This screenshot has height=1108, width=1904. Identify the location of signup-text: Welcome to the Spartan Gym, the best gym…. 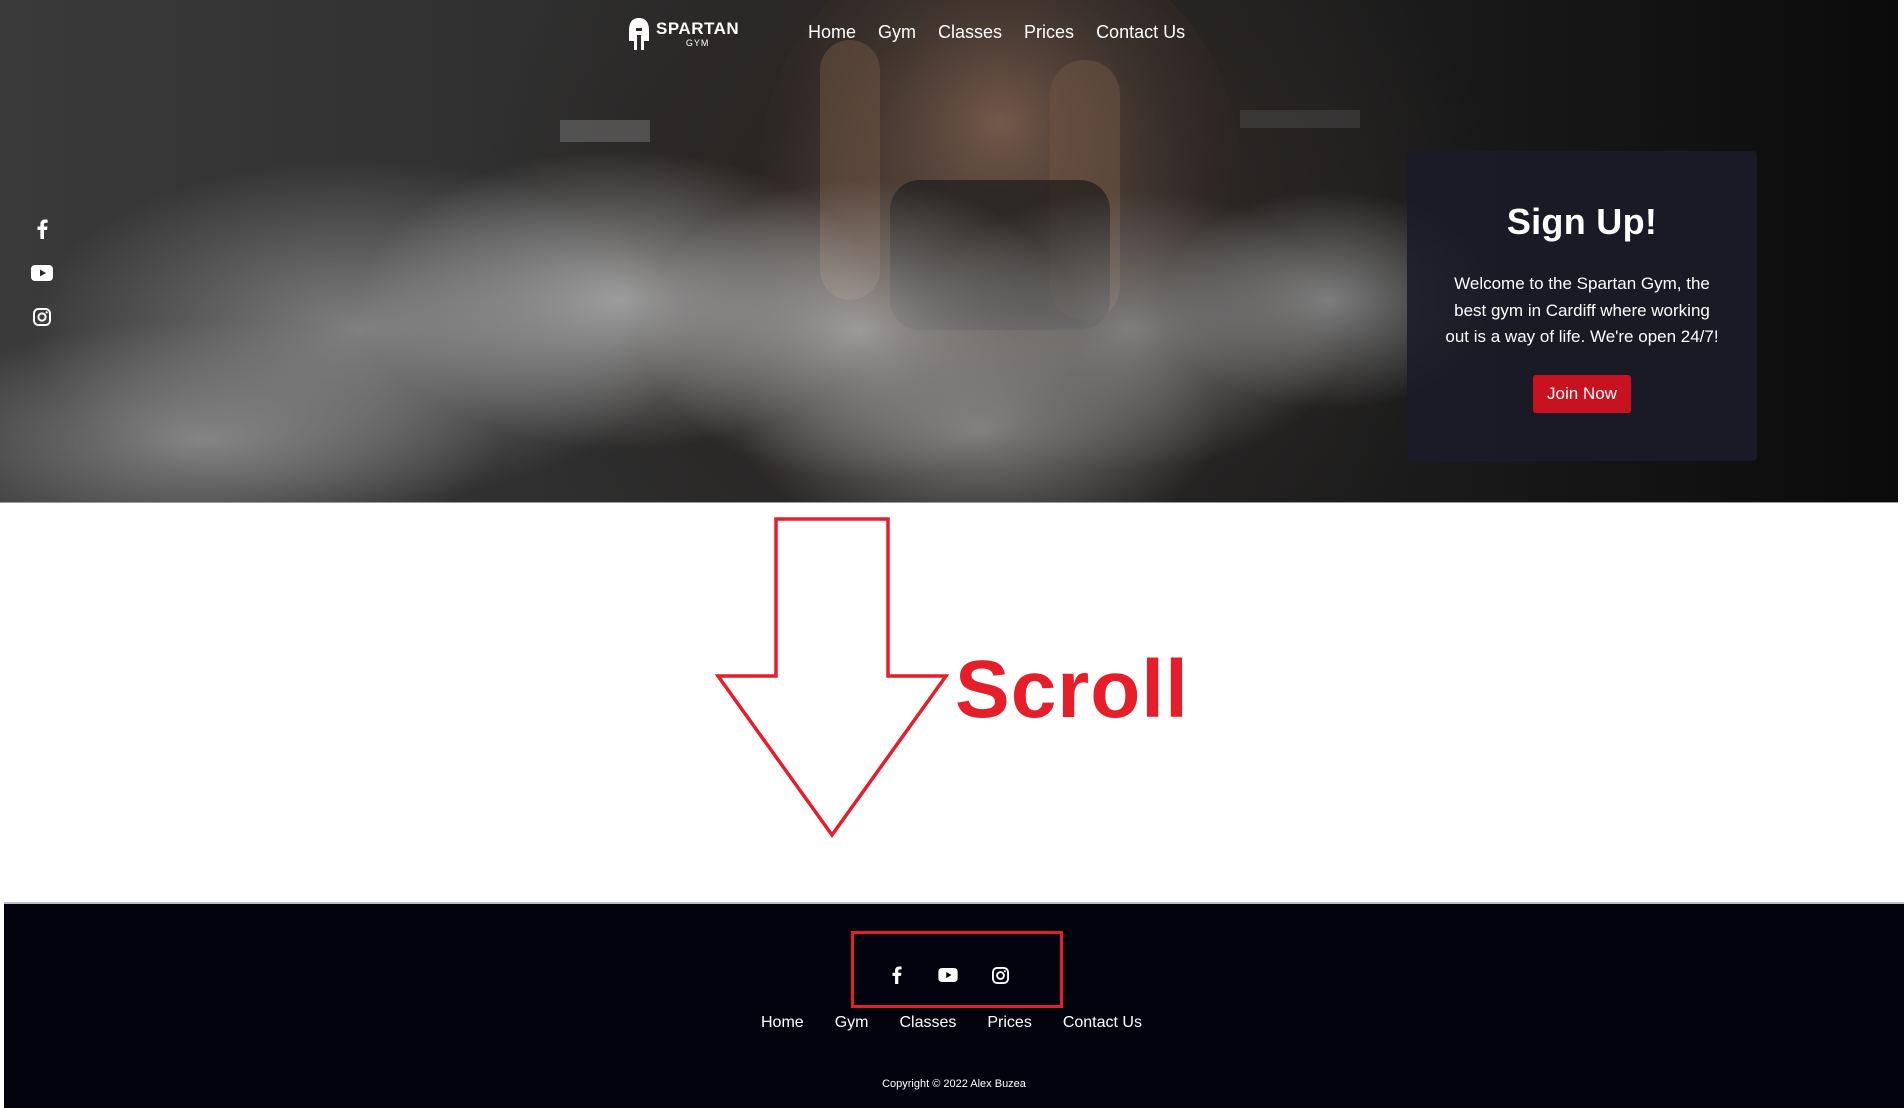
(1582, 310).